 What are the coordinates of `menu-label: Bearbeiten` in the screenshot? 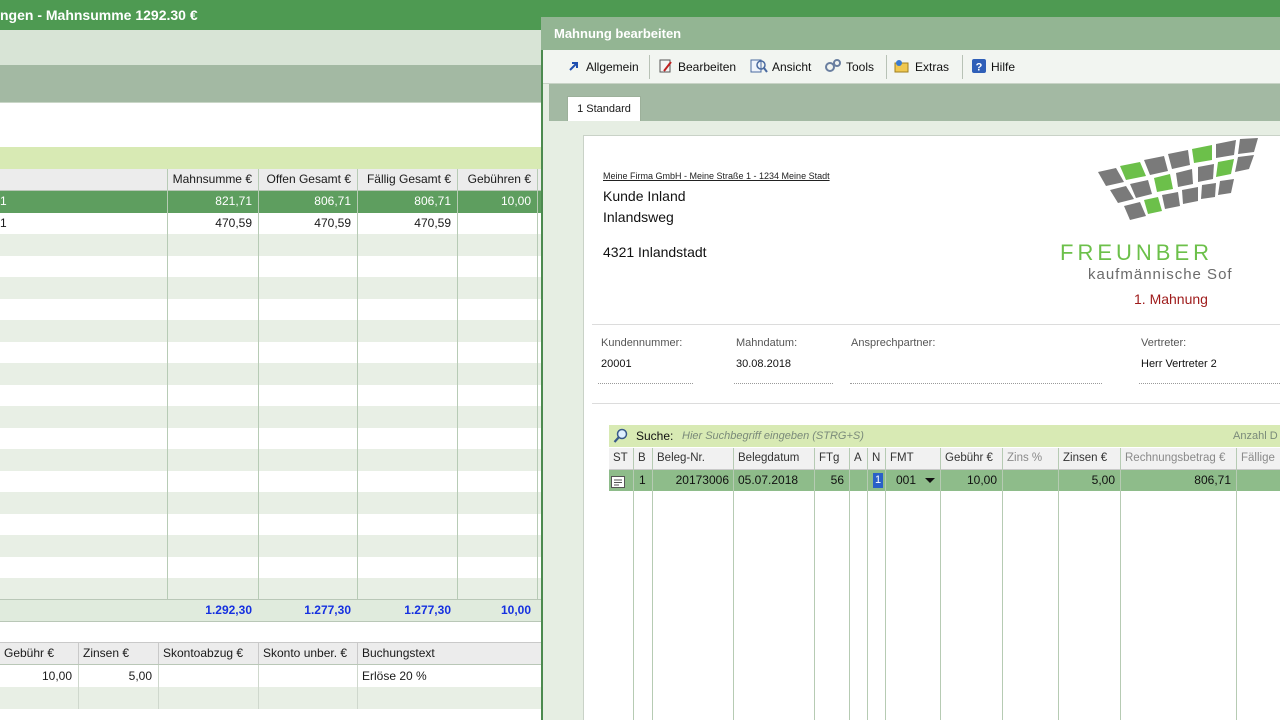 It's located at (707, 67).